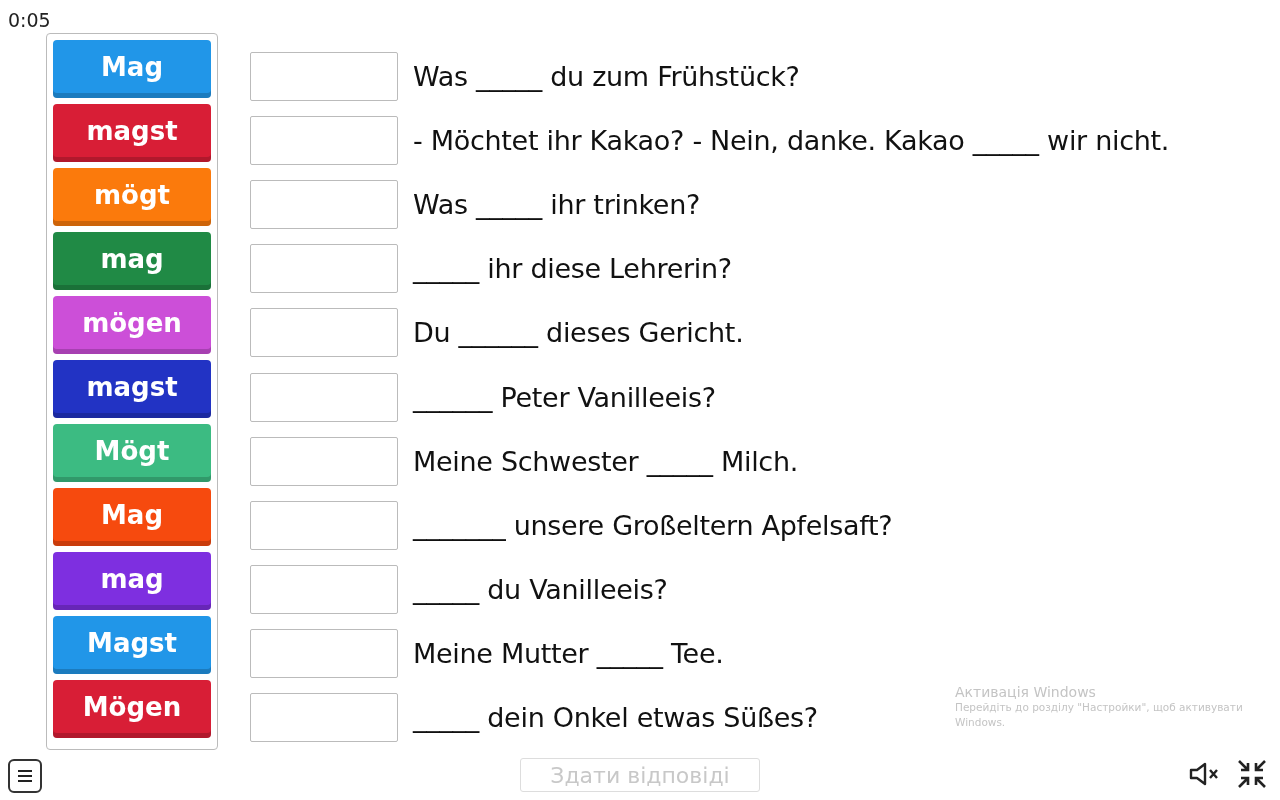  I want to click on sentence: Was _____ du zum Frühstück?, so click(606, 76).